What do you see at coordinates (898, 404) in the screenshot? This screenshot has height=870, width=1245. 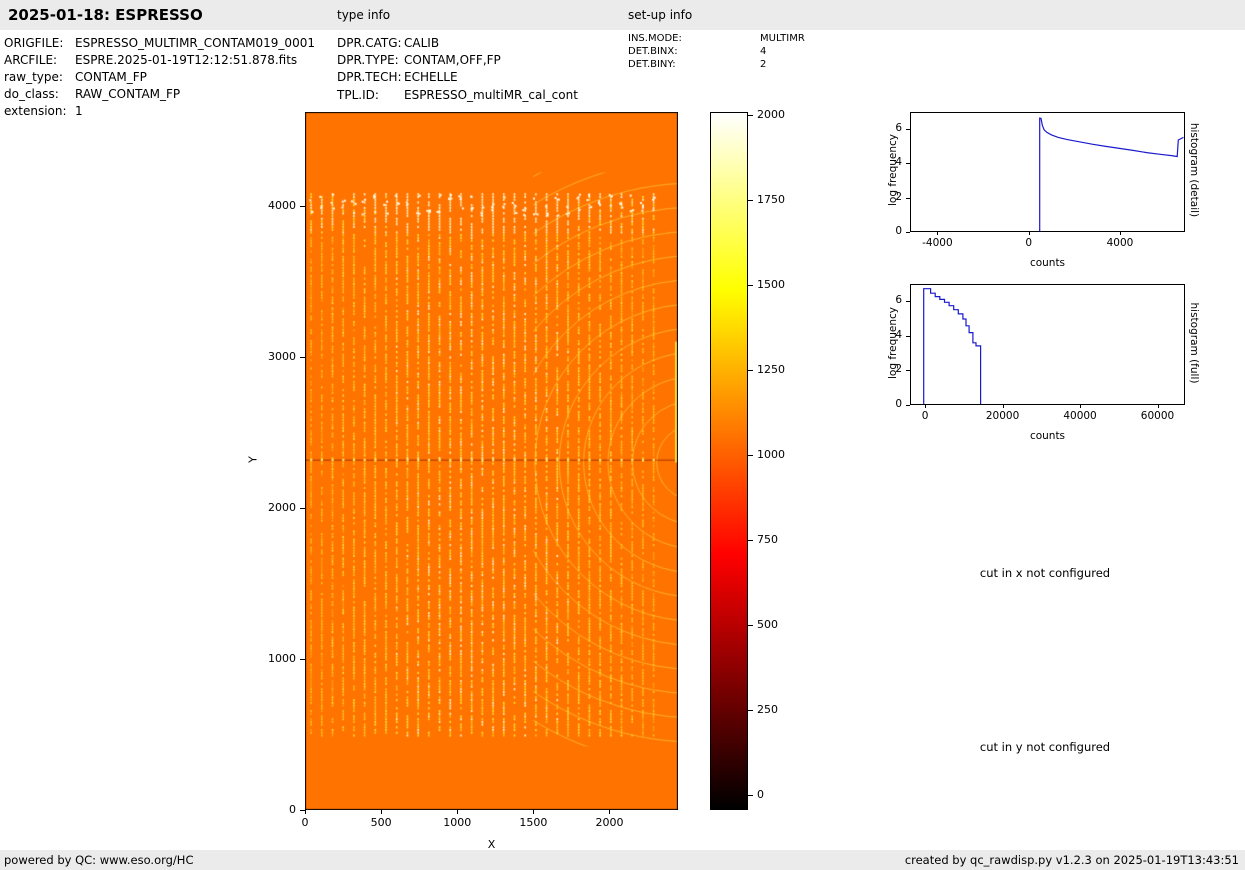 I see `y-tick-label: 0` at bounding box center [898, 404].